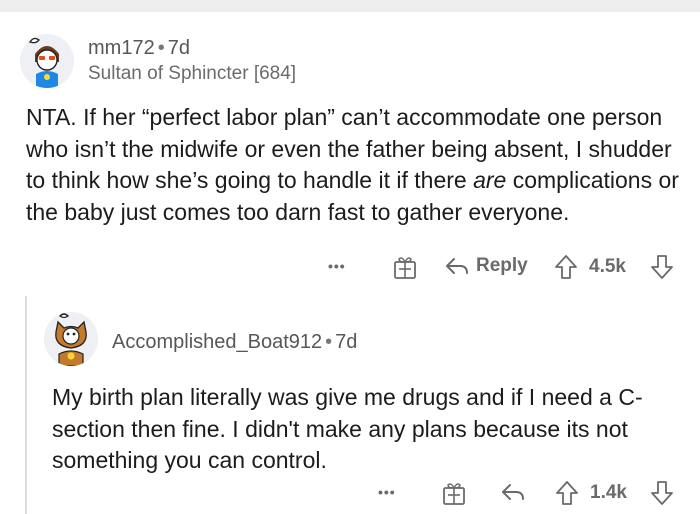  Describe the element at coordinates (502, 265) in the screenshot. I see `reply-label: Reply` at that location.